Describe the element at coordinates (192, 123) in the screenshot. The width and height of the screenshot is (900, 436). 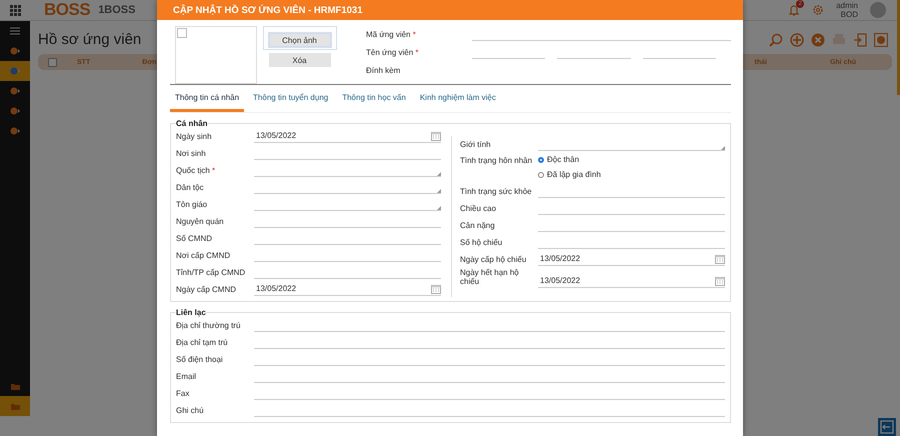
I see `section-title: Cá nhân` at that location.